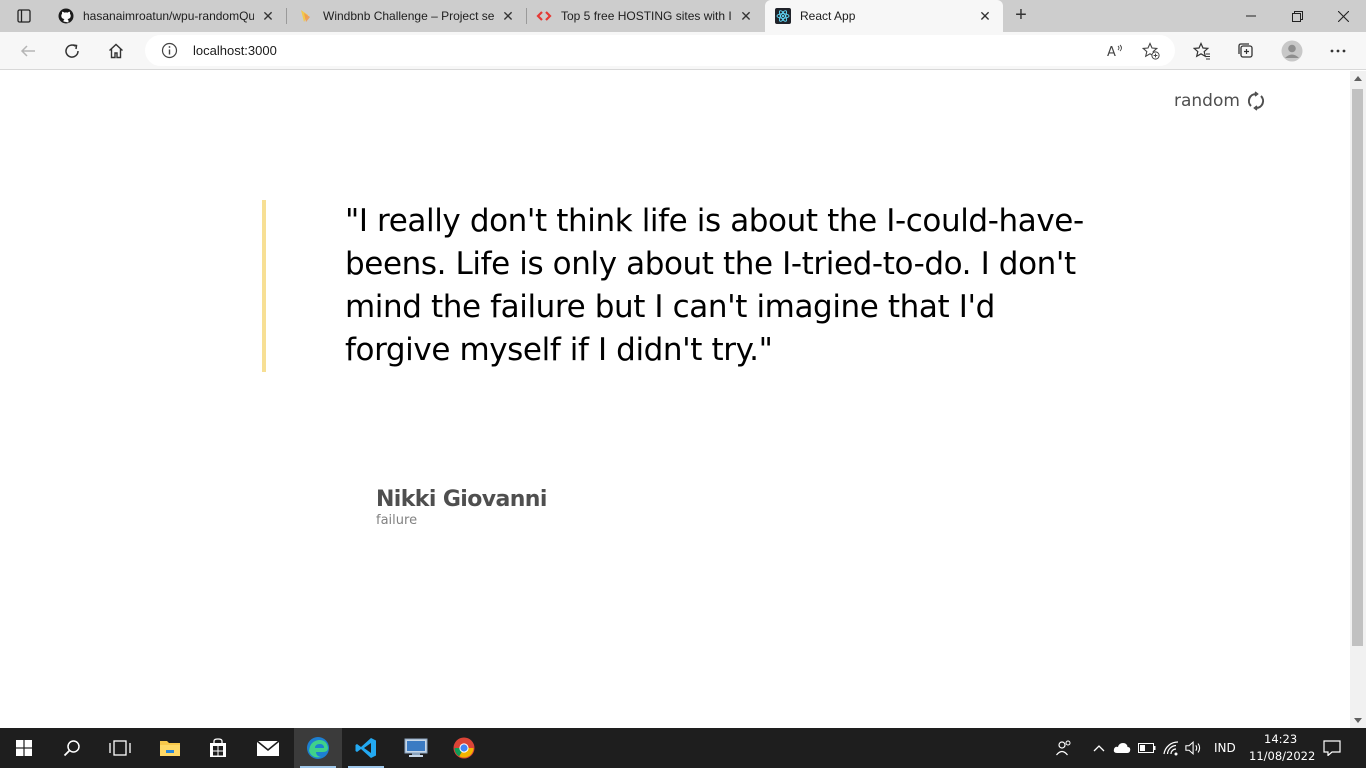 Image resolution: width=1366 pixels, height=768 pixels. I want to click on author-name: Nikki Giovanni, so click(461, 499).